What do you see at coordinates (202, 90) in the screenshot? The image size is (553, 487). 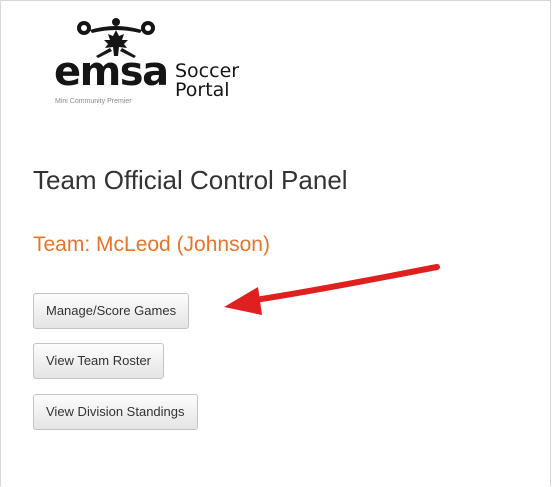 I see `logo-product-line-2: Portal` at bounding box center [202, 90].